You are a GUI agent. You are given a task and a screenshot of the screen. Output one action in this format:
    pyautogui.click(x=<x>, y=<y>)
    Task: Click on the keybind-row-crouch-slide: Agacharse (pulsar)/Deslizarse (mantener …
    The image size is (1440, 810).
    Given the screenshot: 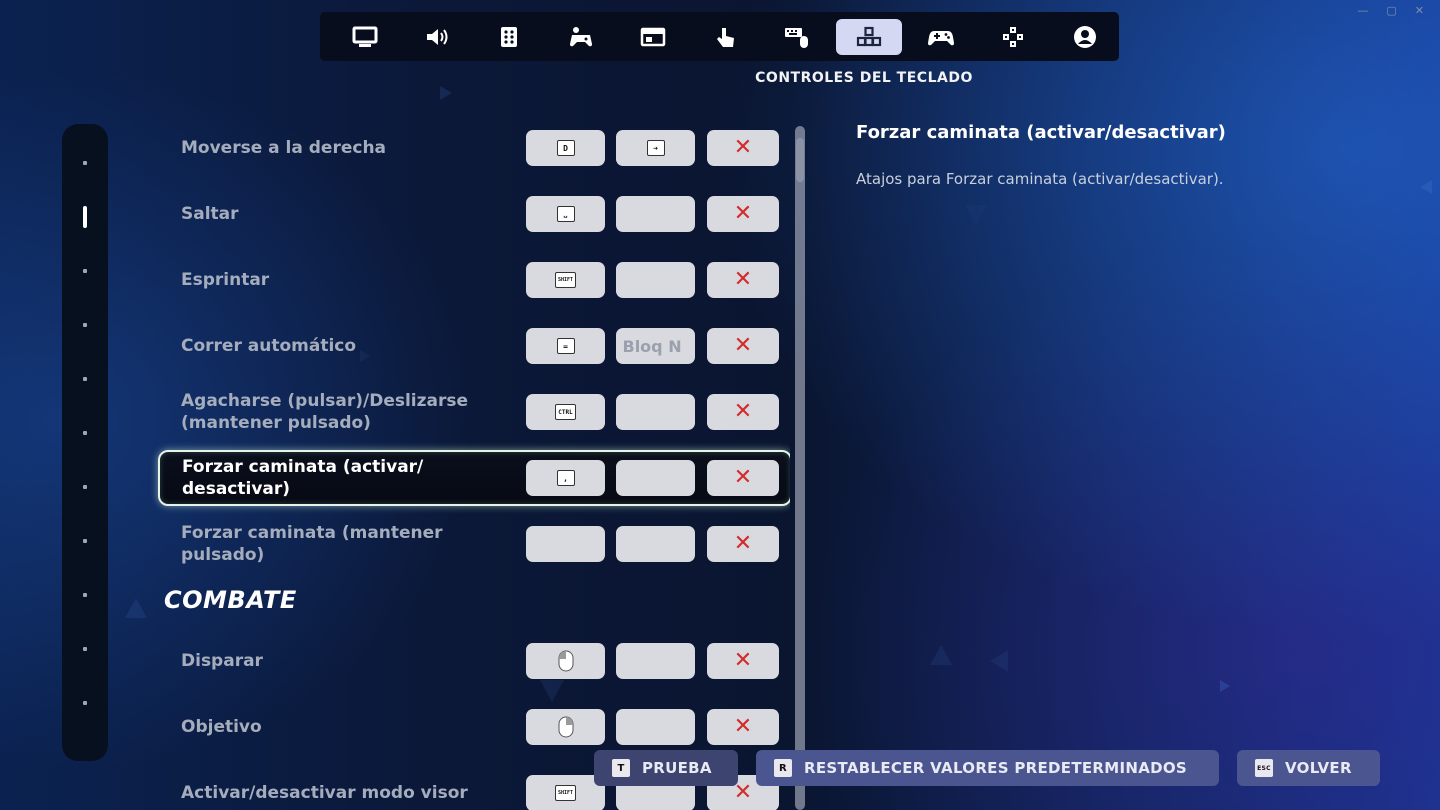 What is the action you would take?
    pyautogui.click(x=470, y=412)
    